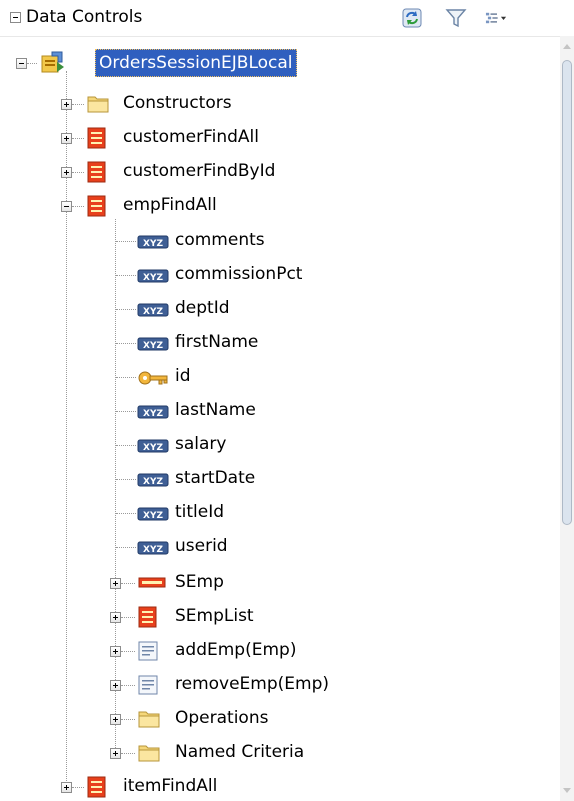 The width and height of the screenshot is (574, 801). I want to click on key-icon, so click(153, 378).